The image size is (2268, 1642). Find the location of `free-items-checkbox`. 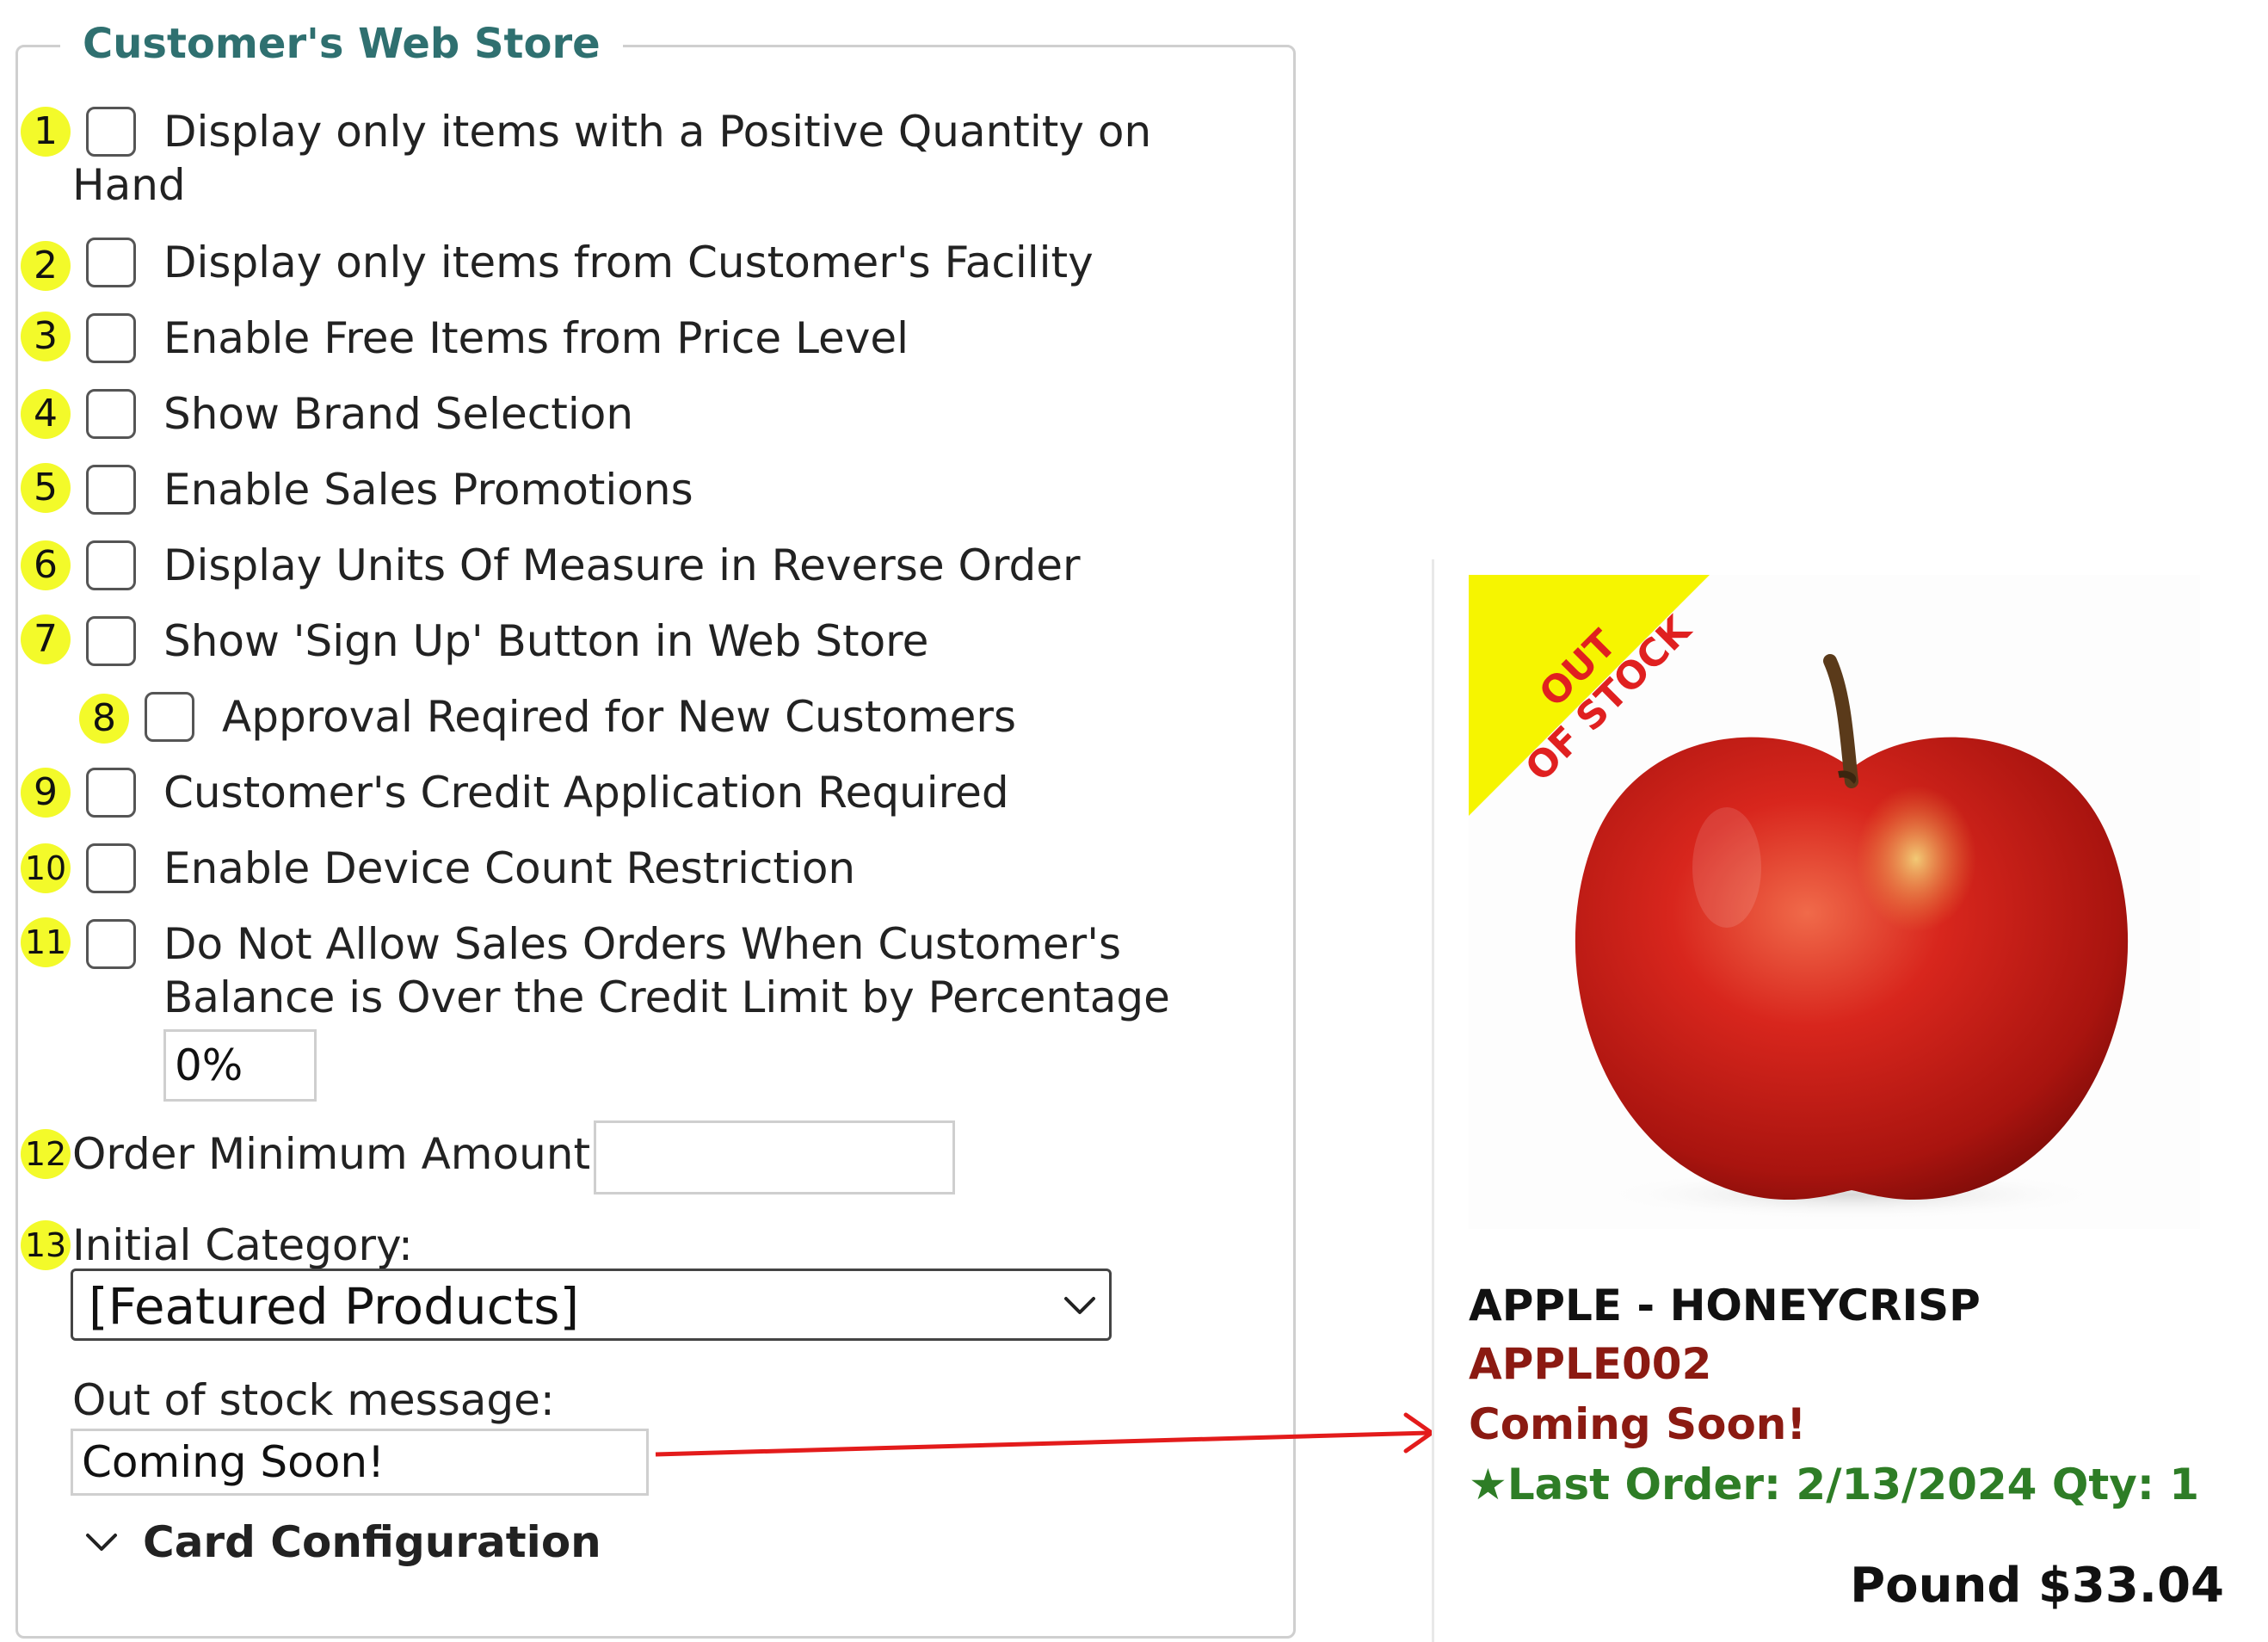

free-items-checkbox is located at coordinates (111, 338).